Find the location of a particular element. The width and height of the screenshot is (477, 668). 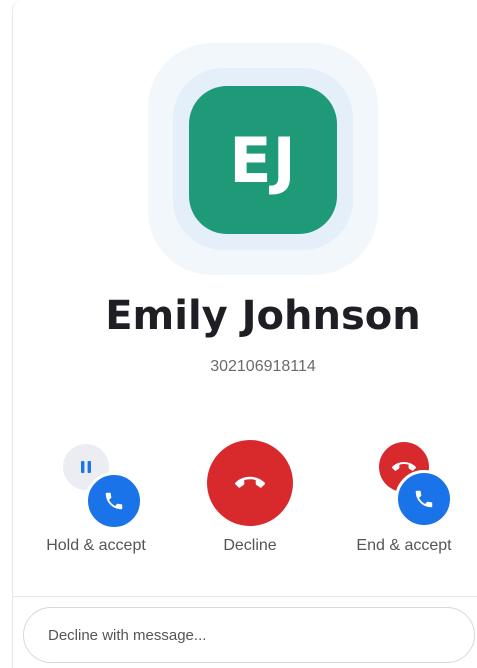

end-accept-button is located at coordinates (403, 485).